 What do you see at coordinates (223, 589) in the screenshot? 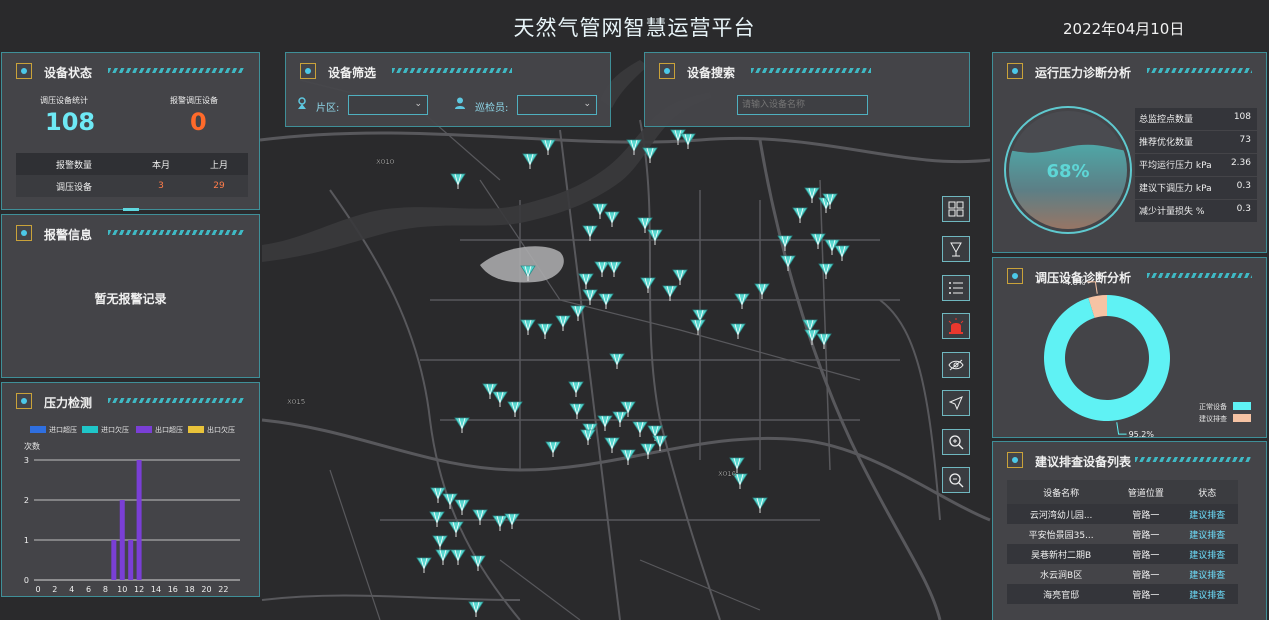
I see `x-tick-label: 22` at bounding box center [223, 589].